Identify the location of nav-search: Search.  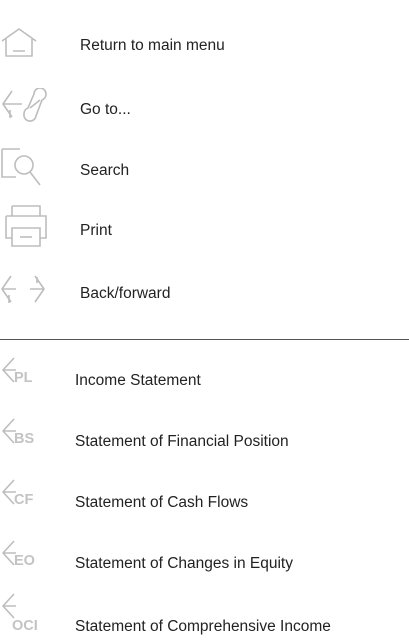
(204, 169).